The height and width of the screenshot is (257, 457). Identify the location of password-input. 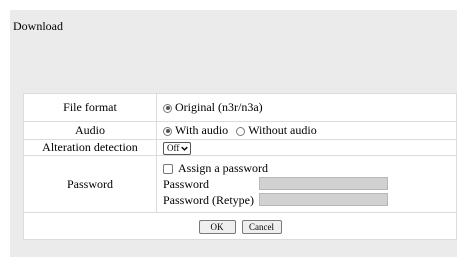
(323, 183).